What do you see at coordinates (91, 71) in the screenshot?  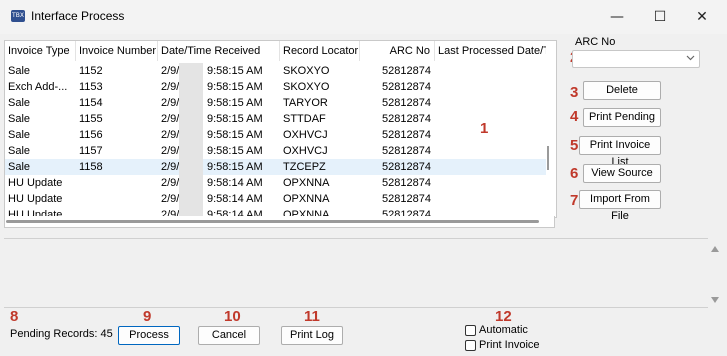 I see `cell-invoice-number: 1152` at bounding box center [91, 71].